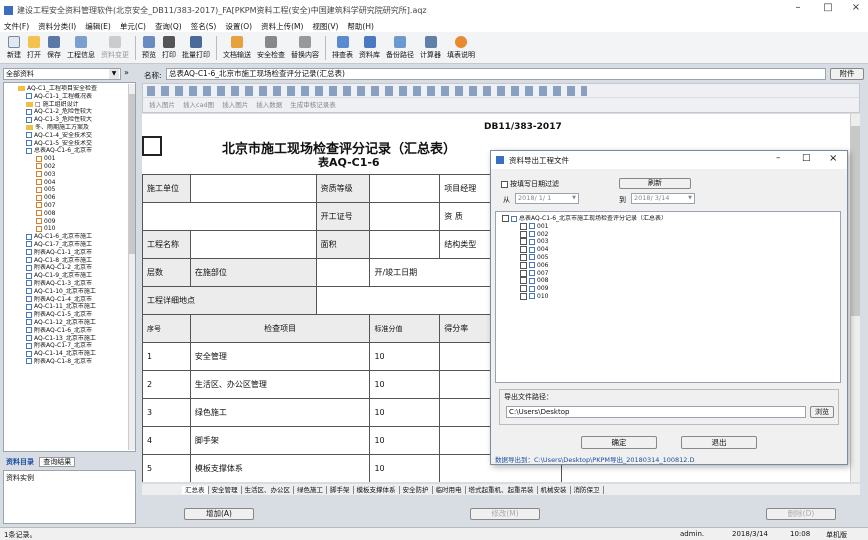 The height and width of the screenshot is (540, 868). Describe the element at coordinates (668, 219) in the screenshot. I see `tree-root: 总表AQ-C1-6_北京市施工现场检查评分记录（汇总表）` at that location.